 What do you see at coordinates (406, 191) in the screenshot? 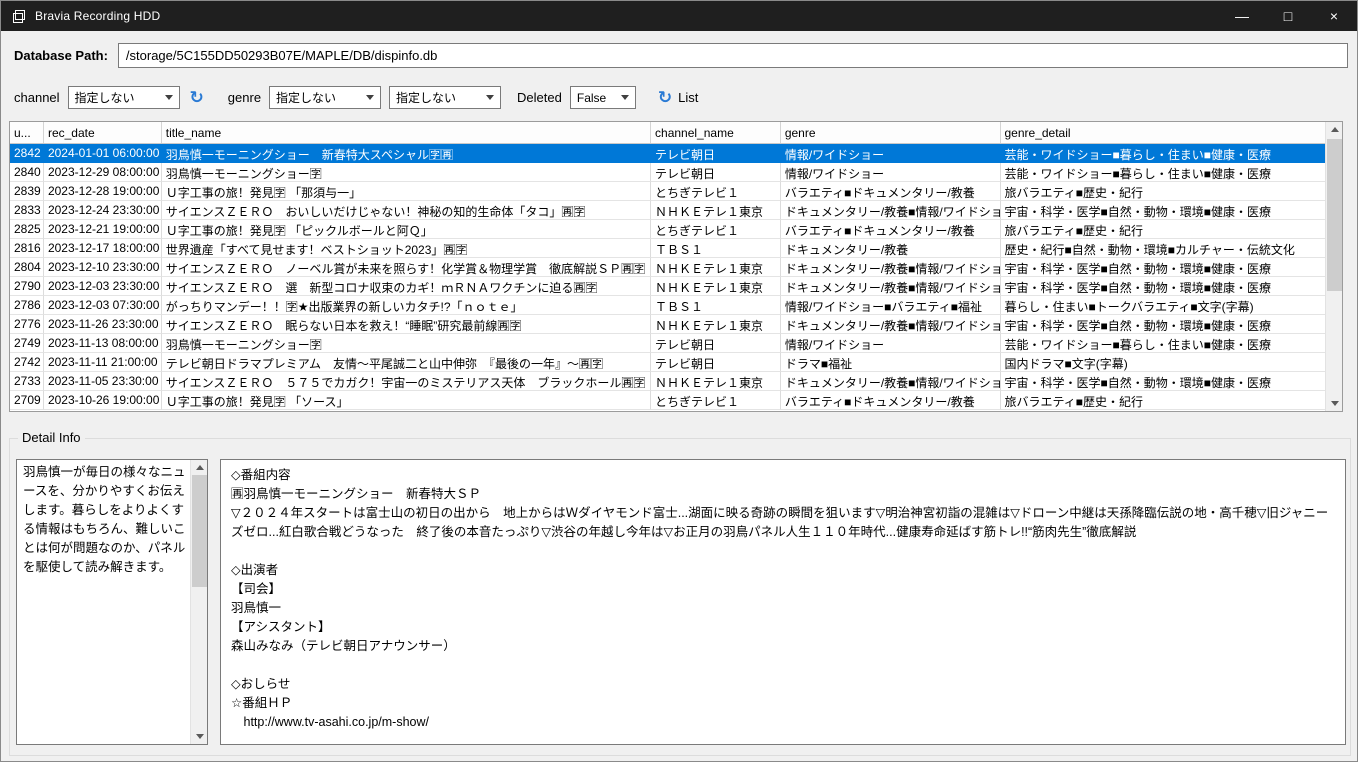
I see `cell-title-name: Ｕ字工事の旅！発見🈑 「那須与一」` at bounding box center [406, 191].